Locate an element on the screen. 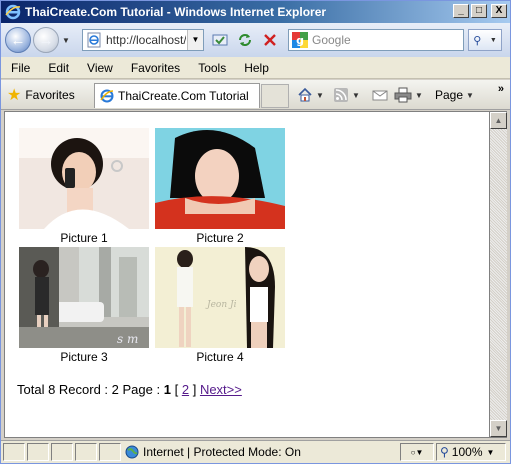 The image size is (511, 464). picture-caption: Picture 1 is located at coordinates (84, 238).